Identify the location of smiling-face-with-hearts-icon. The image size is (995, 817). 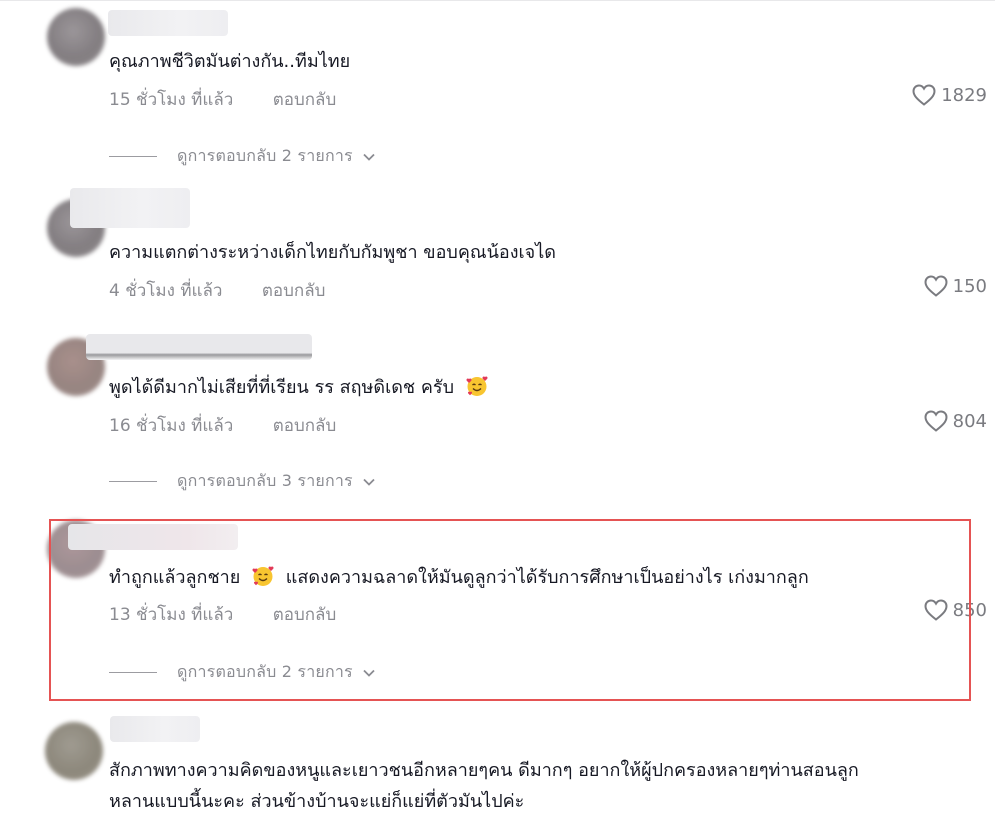
(477, 386).